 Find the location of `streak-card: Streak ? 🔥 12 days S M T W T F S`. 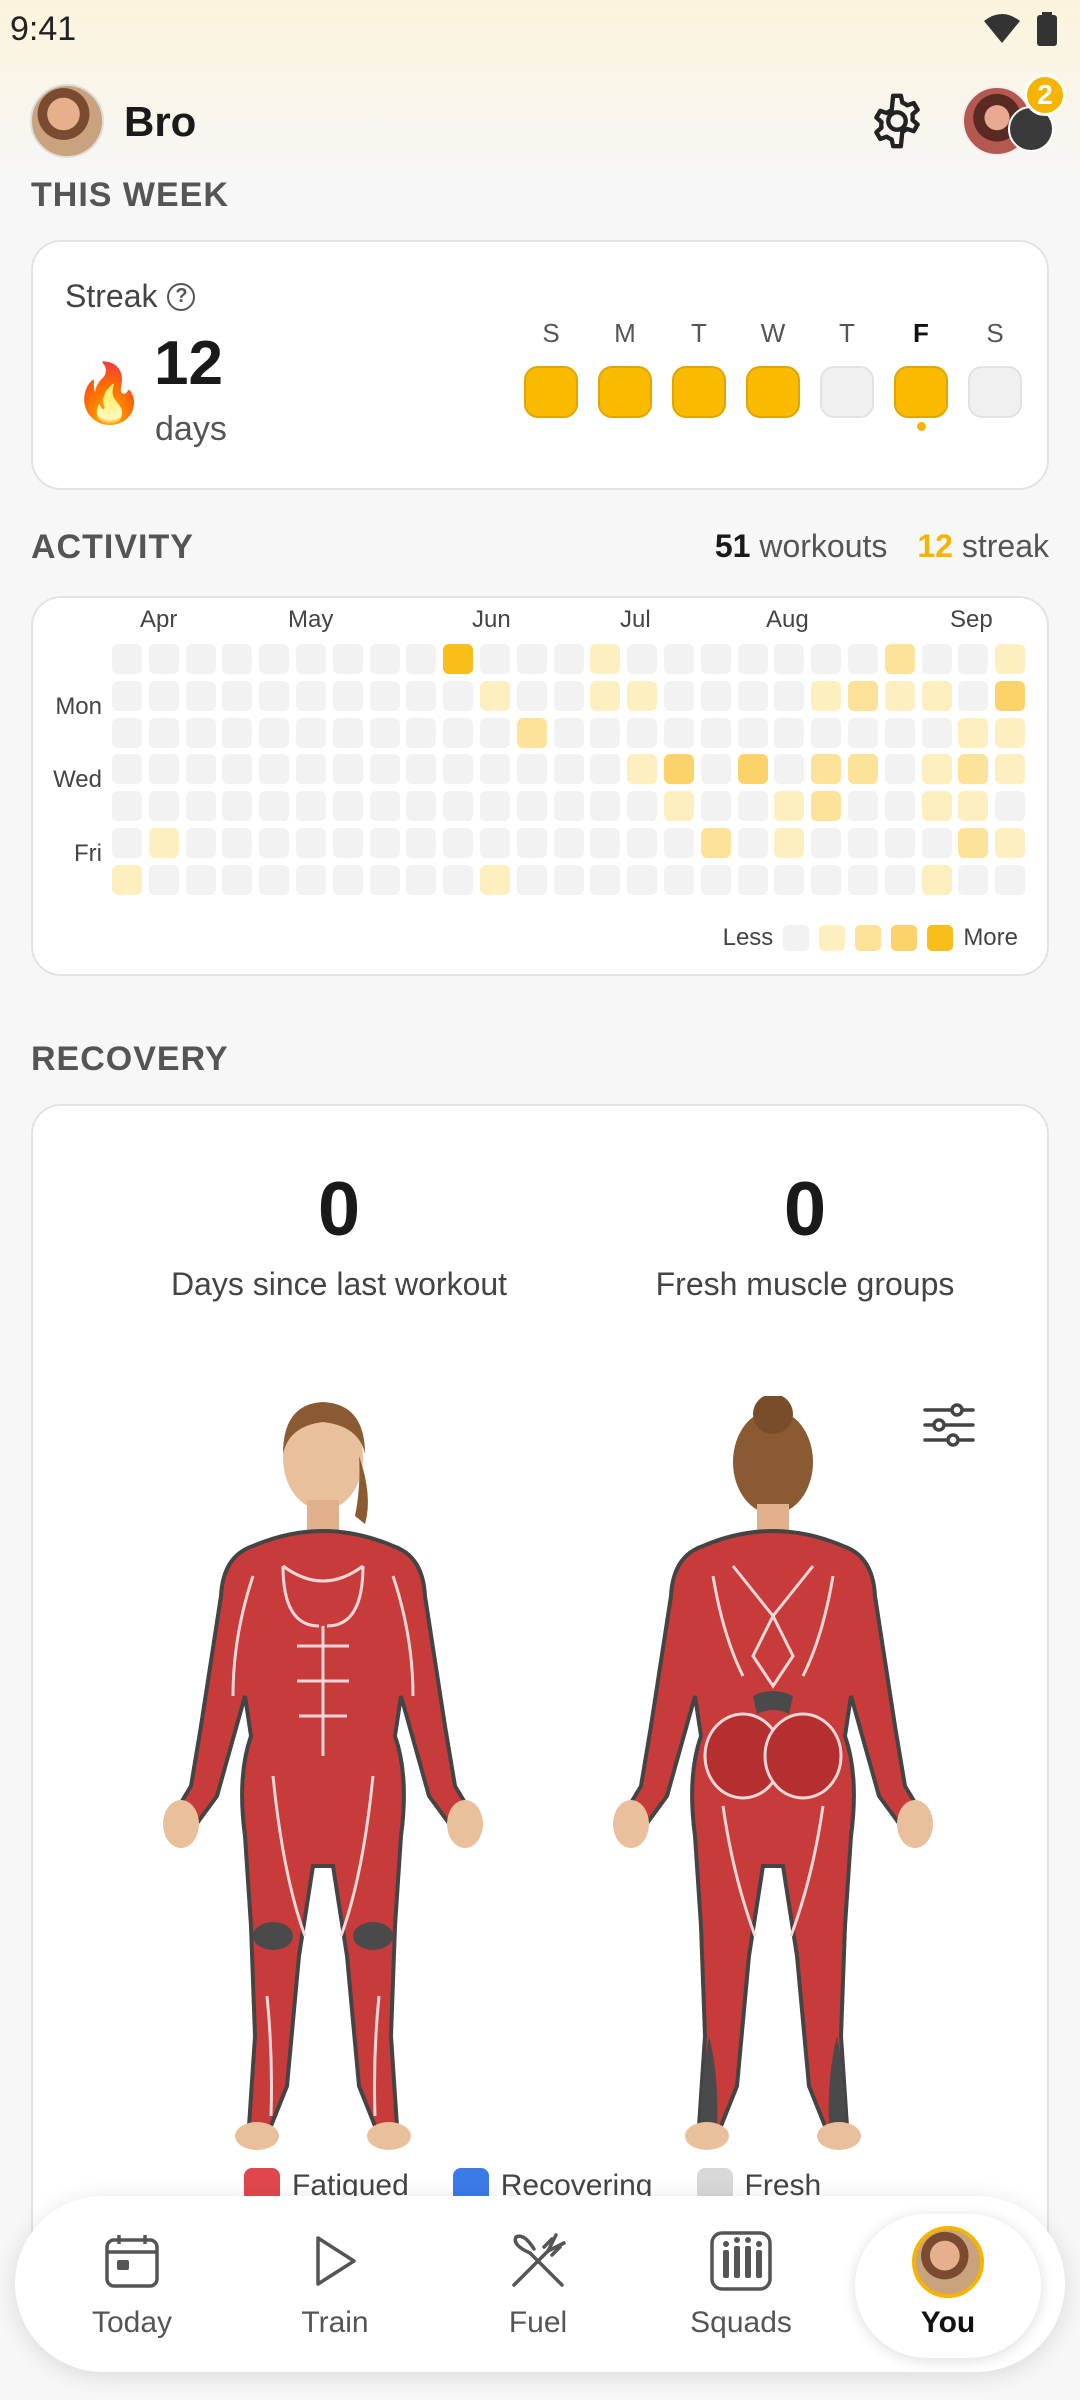

streak-card: Streak ? 🔥 12 days S M T W T F S is located at coordinates (540, 365).